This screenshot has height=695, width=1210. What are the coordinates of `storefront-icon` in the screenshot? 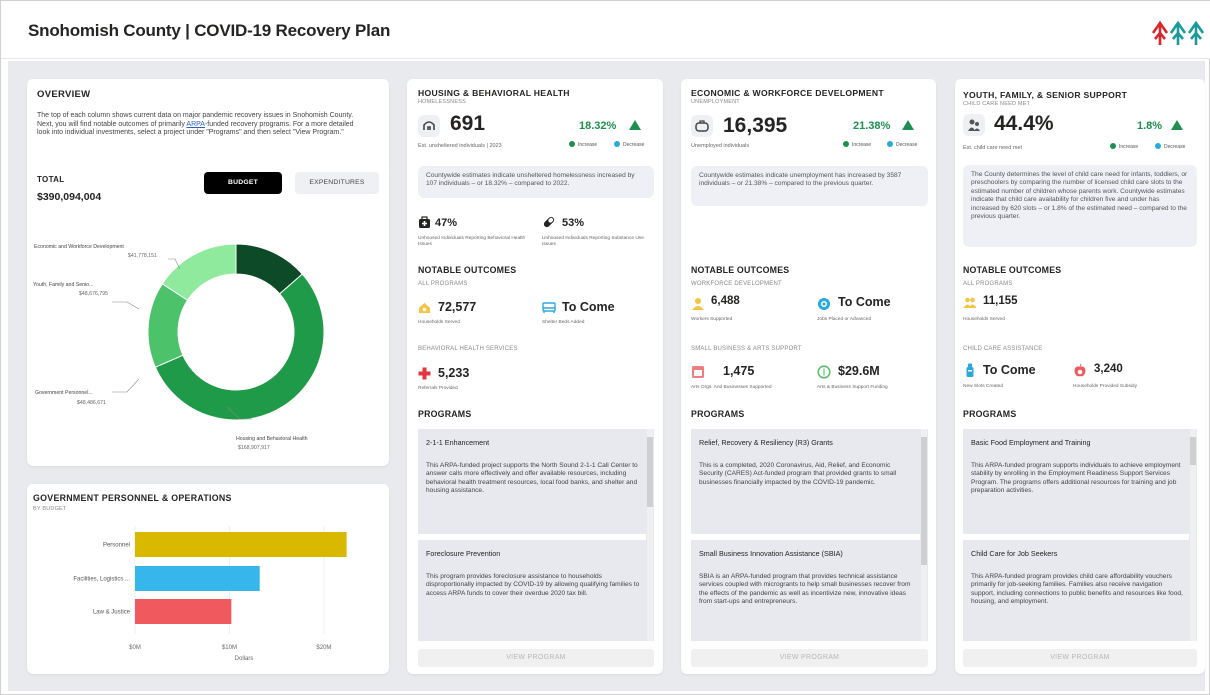 It's located at (698, 372).